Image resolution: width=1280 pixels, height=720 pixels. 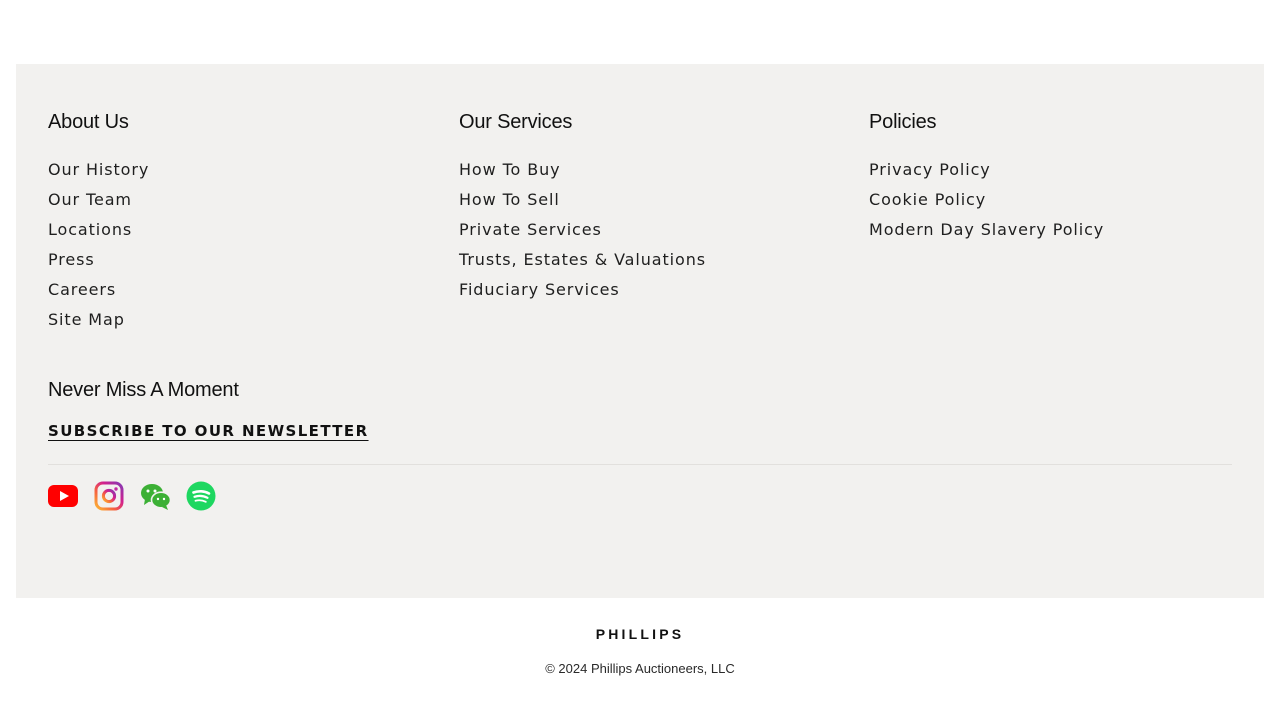 I want to click on link-privacy-policy: Privacy Policy, so click(x=930, y=169).